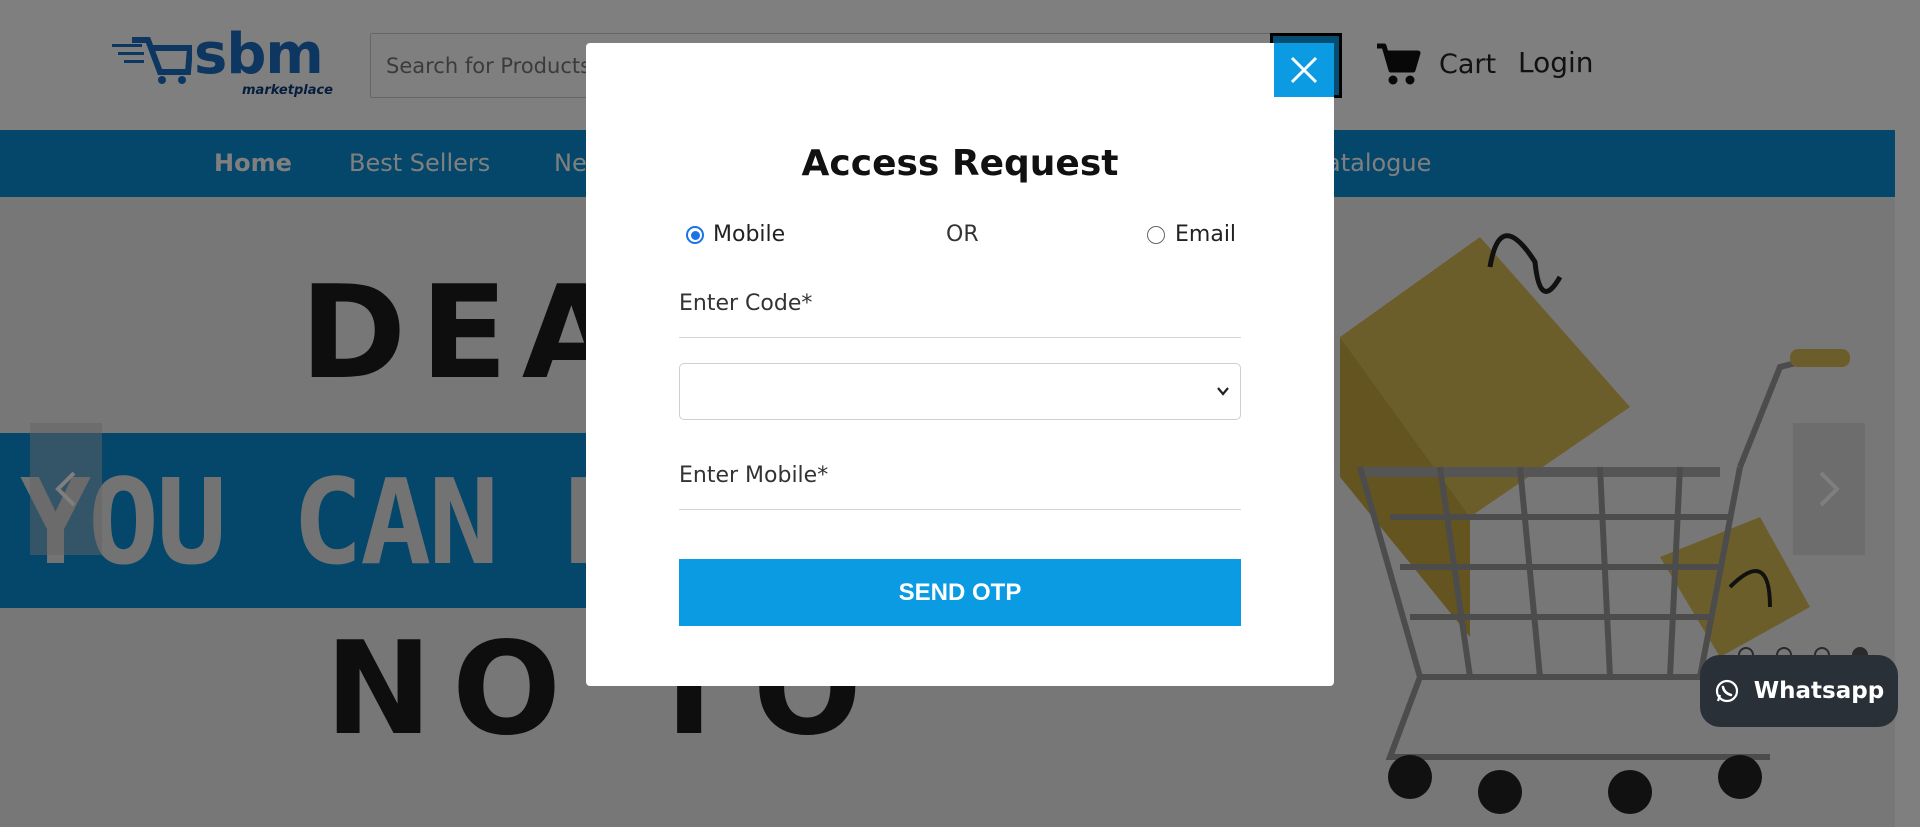 This screenshot has width=1920, height=827. Describe the element at coordinates (1726, 691) in the screenshot. I see `whatsapp-icon` at that location.